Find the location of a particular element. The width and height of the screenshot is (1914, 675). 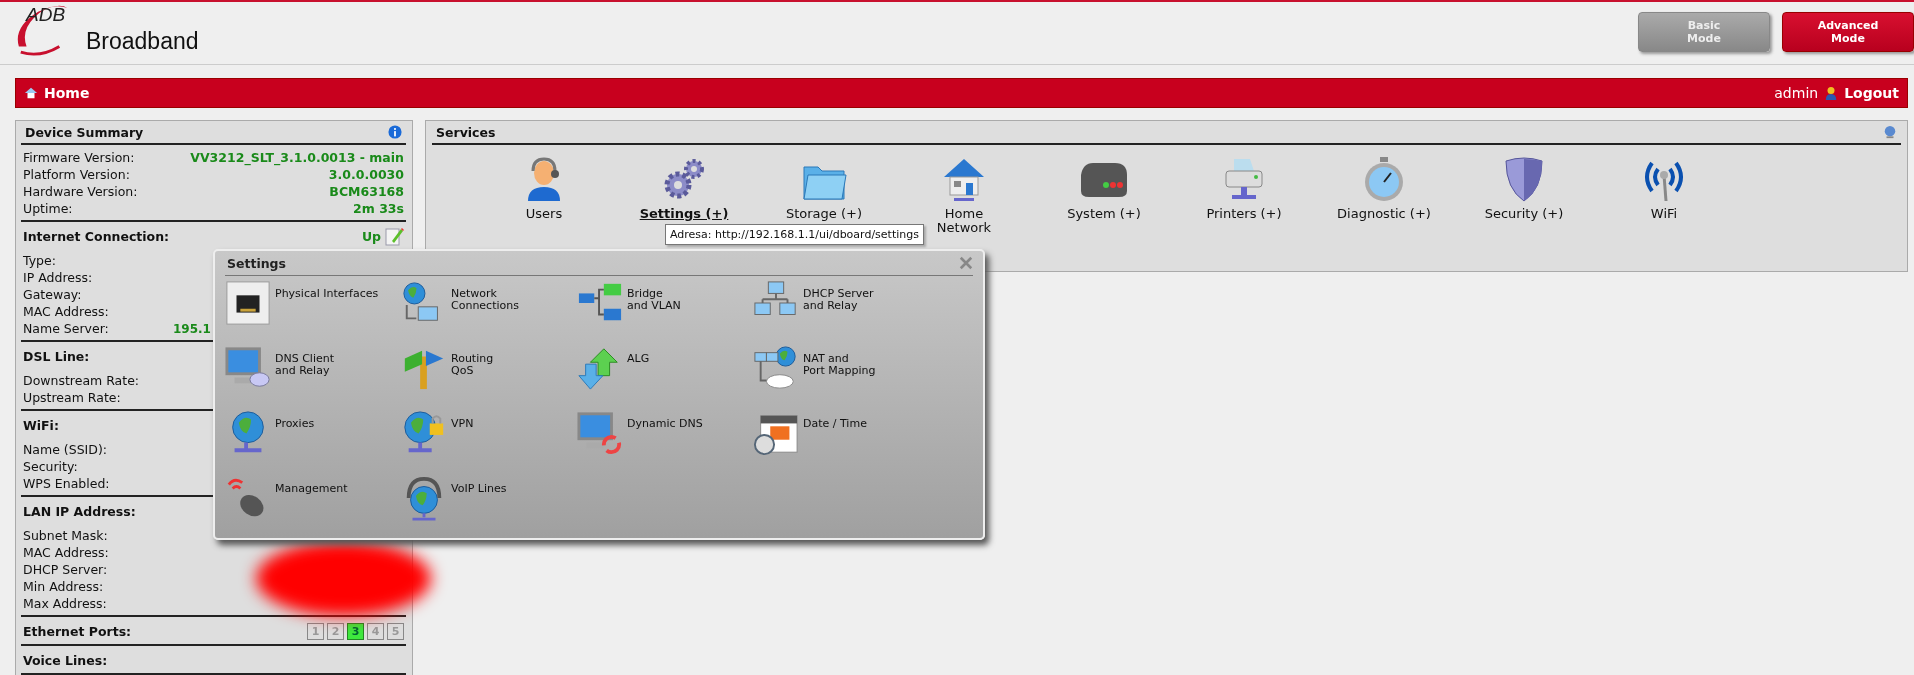

section-title: Voice Lines: is located at coordinates (65, 660).